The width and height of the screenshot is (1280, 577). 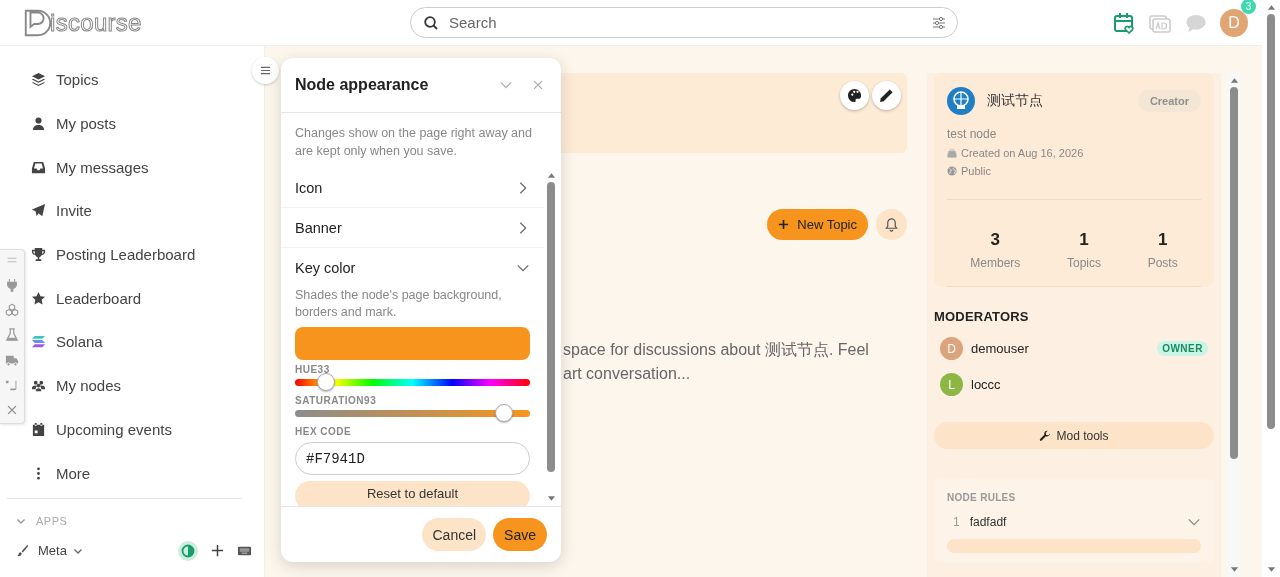 I want to click on brush-icon, so click(x=22, y=551).